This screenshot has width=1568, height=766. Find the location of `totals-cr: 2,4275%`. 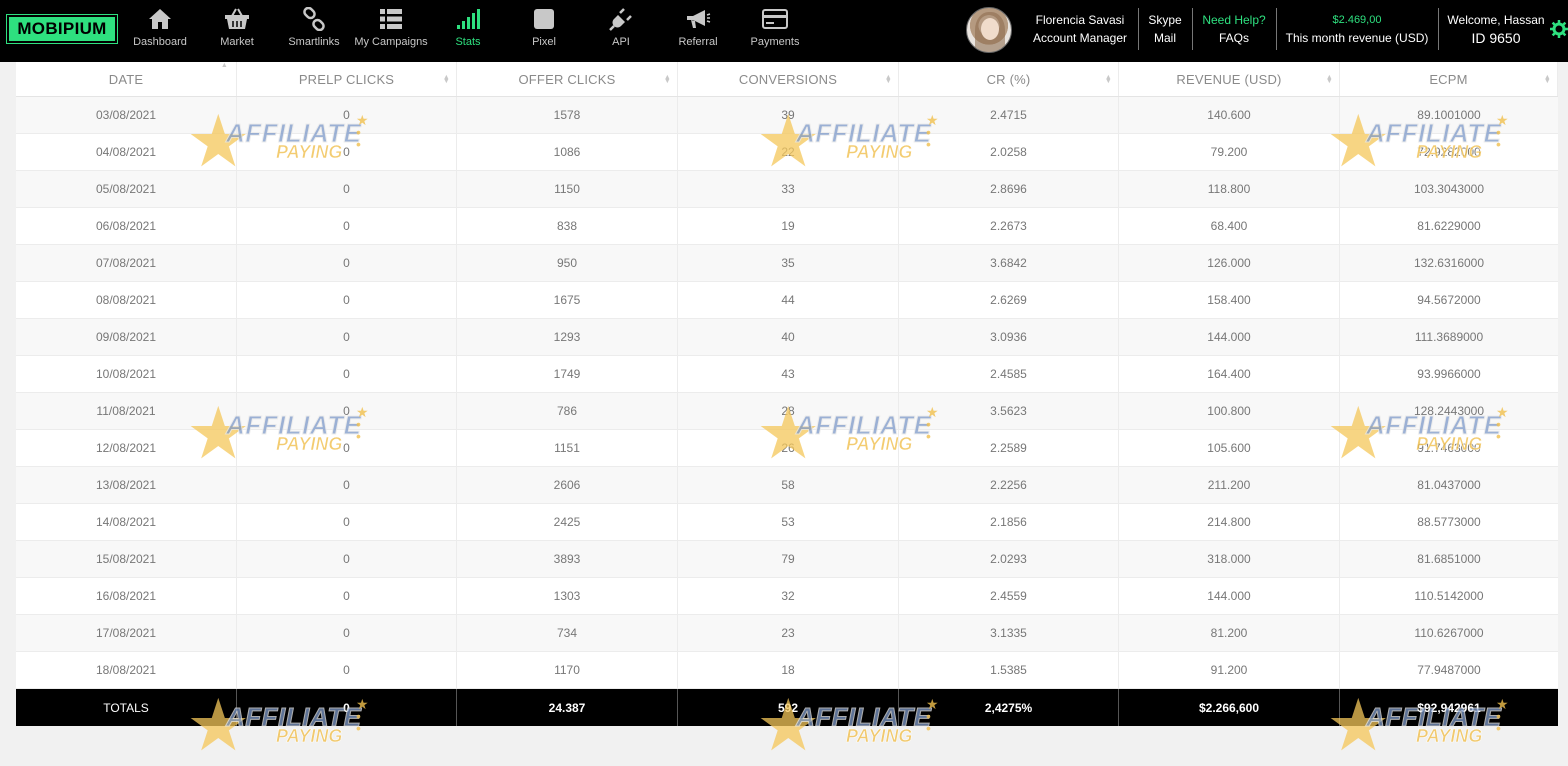

totals-cr: 2,4275% is located at coordinates (1009, 707).